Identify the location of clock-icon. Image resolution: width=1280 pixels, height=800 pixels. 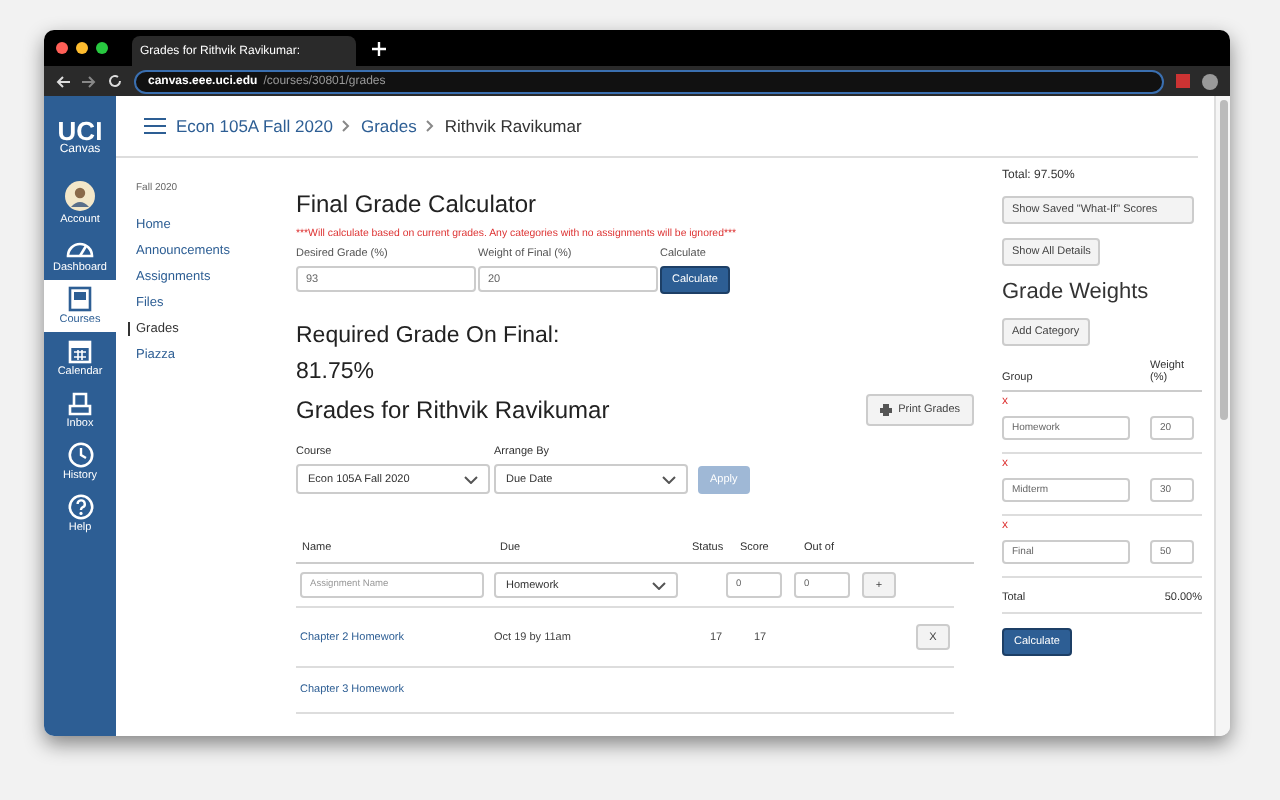
(80, 455).